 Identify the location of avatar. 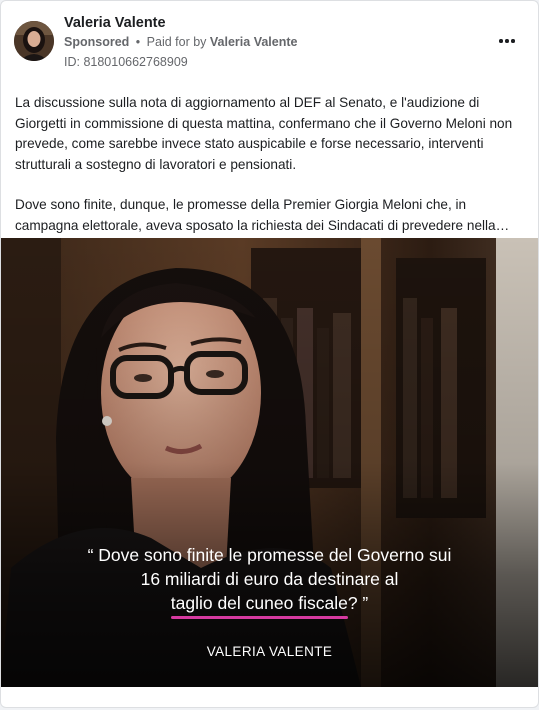
(34, 41).